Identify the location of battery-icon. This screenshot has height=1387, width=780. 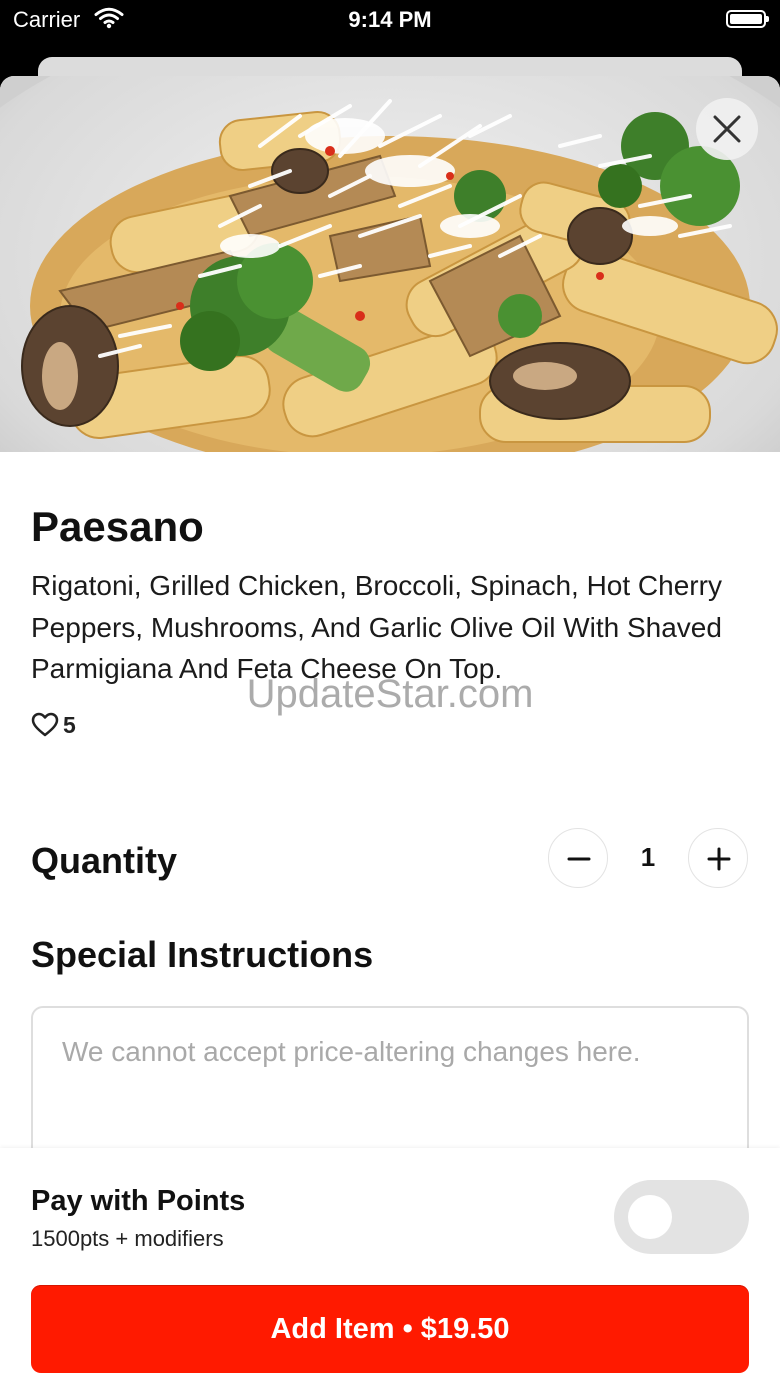
(747, 19).